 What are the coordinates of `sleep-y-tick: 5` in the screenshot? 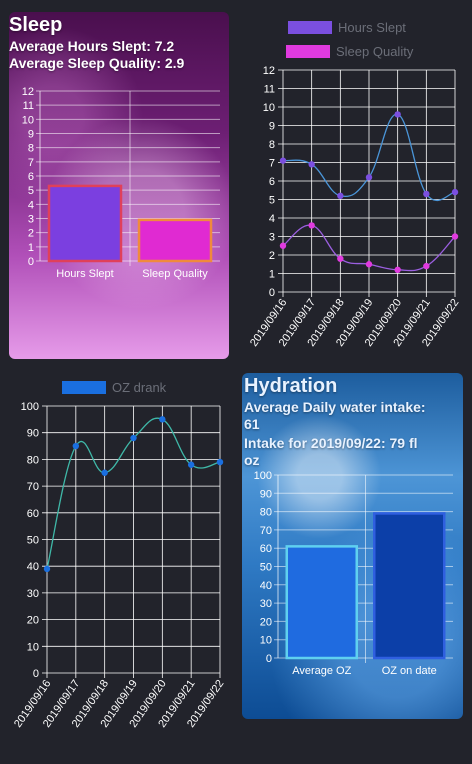 It's located at (31, 191).